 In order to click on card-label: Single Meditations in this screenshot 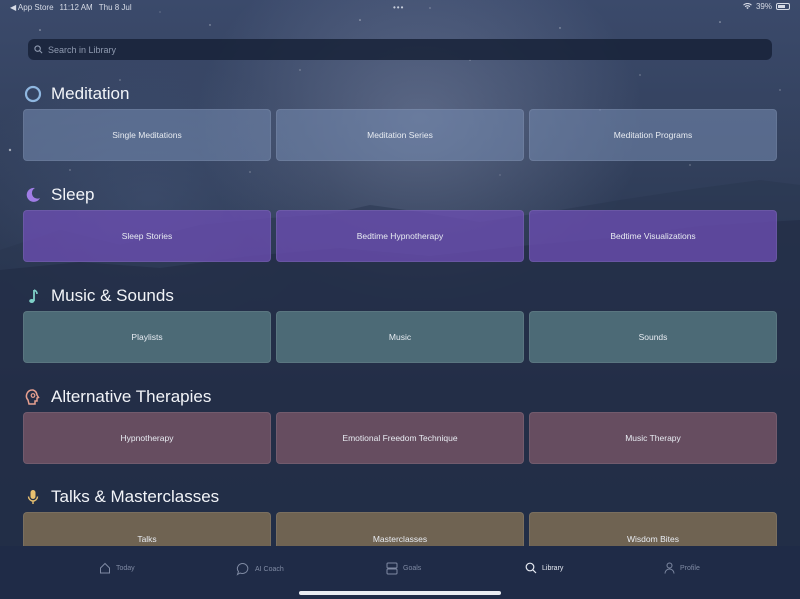, I will do `click(147, 135)`.